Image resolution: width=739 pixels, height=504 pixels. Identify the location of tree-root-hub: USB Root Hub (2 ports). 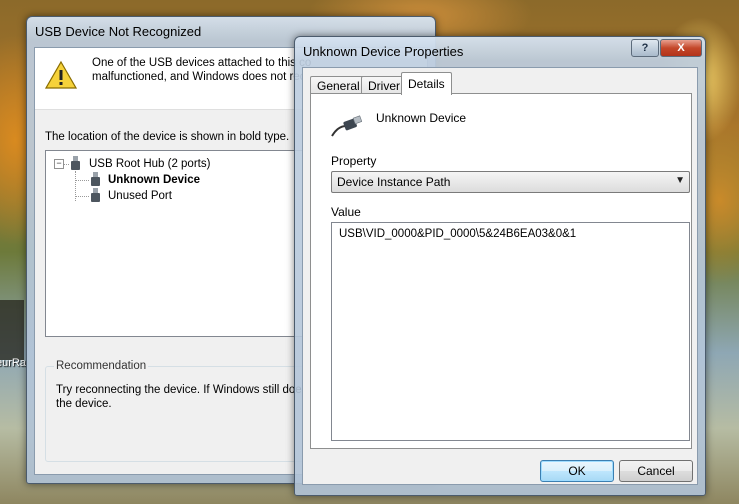
(149, 164).